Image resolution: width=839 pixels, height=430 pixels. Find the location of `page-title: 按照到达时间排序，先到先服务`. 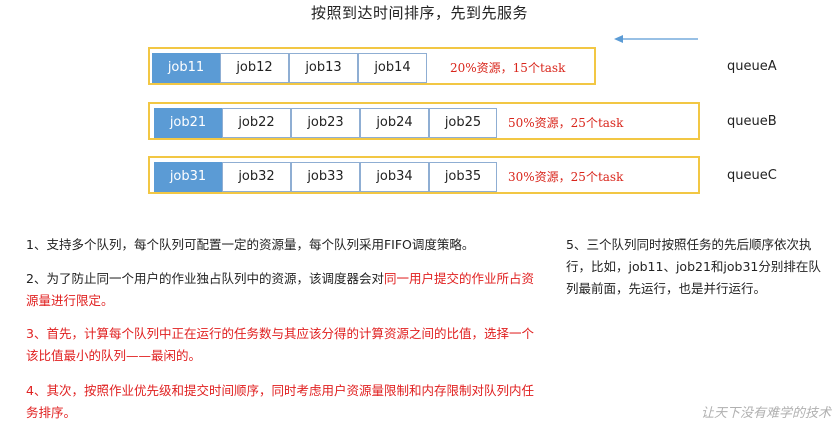

page-title: 按照到达时间排序，先到先服务 is located at coordinates (419, 13).